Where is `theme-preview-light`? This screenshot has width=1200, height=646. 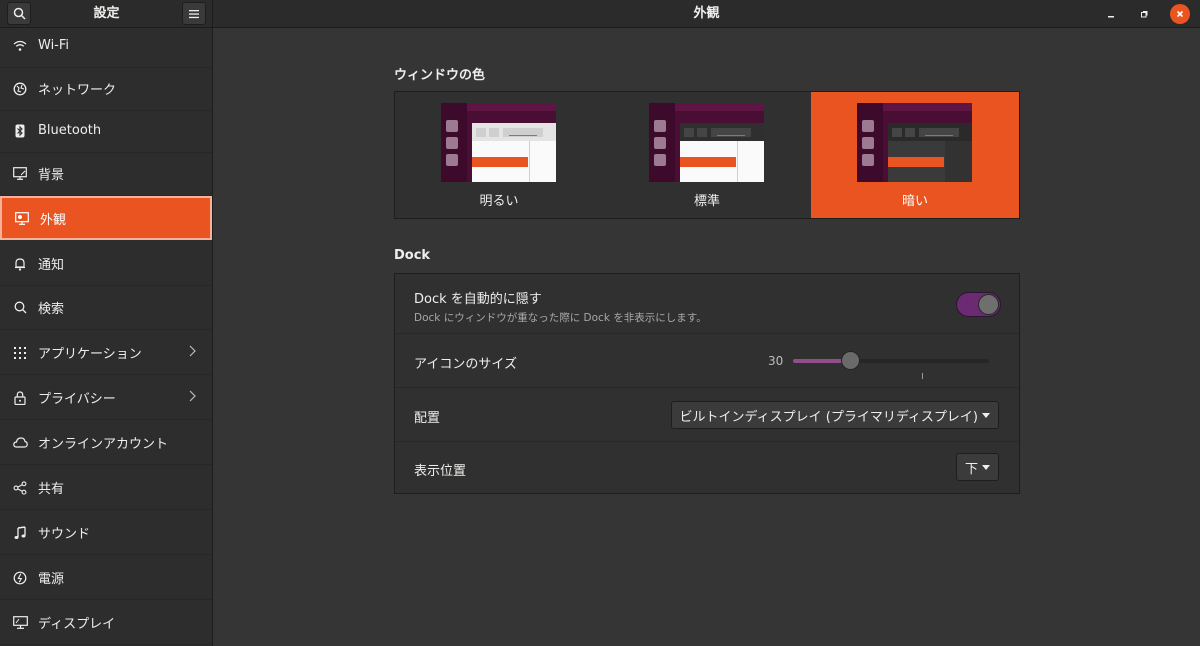
theme-preview-light is located at coordinates (498, 142).